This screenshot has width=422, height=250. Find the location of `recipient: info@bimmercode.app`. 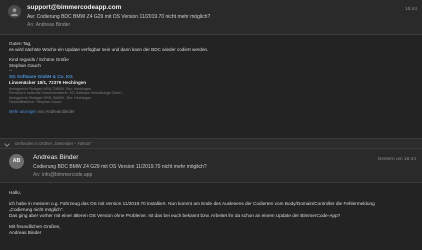

recipient: info@bimmercode.app is located at coordinates (67, 175).